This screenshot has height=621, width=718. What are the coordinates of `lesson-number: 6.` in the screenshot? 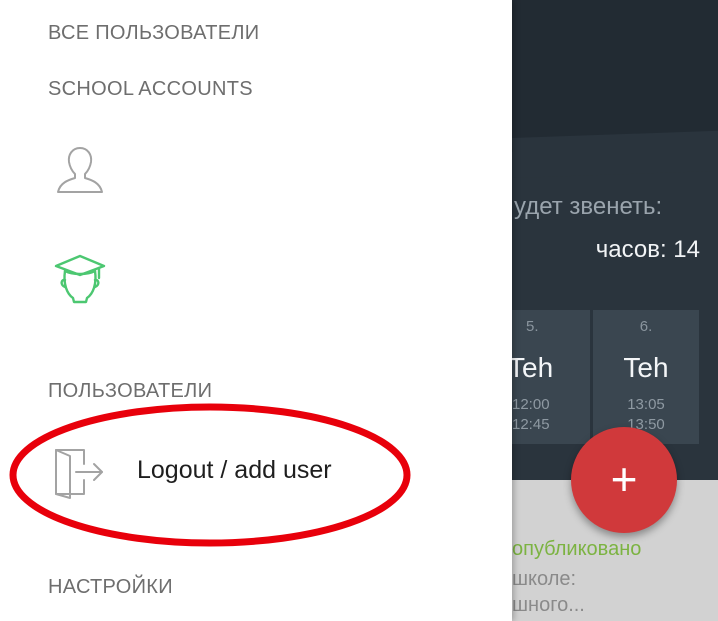 It's located at (646, 326).